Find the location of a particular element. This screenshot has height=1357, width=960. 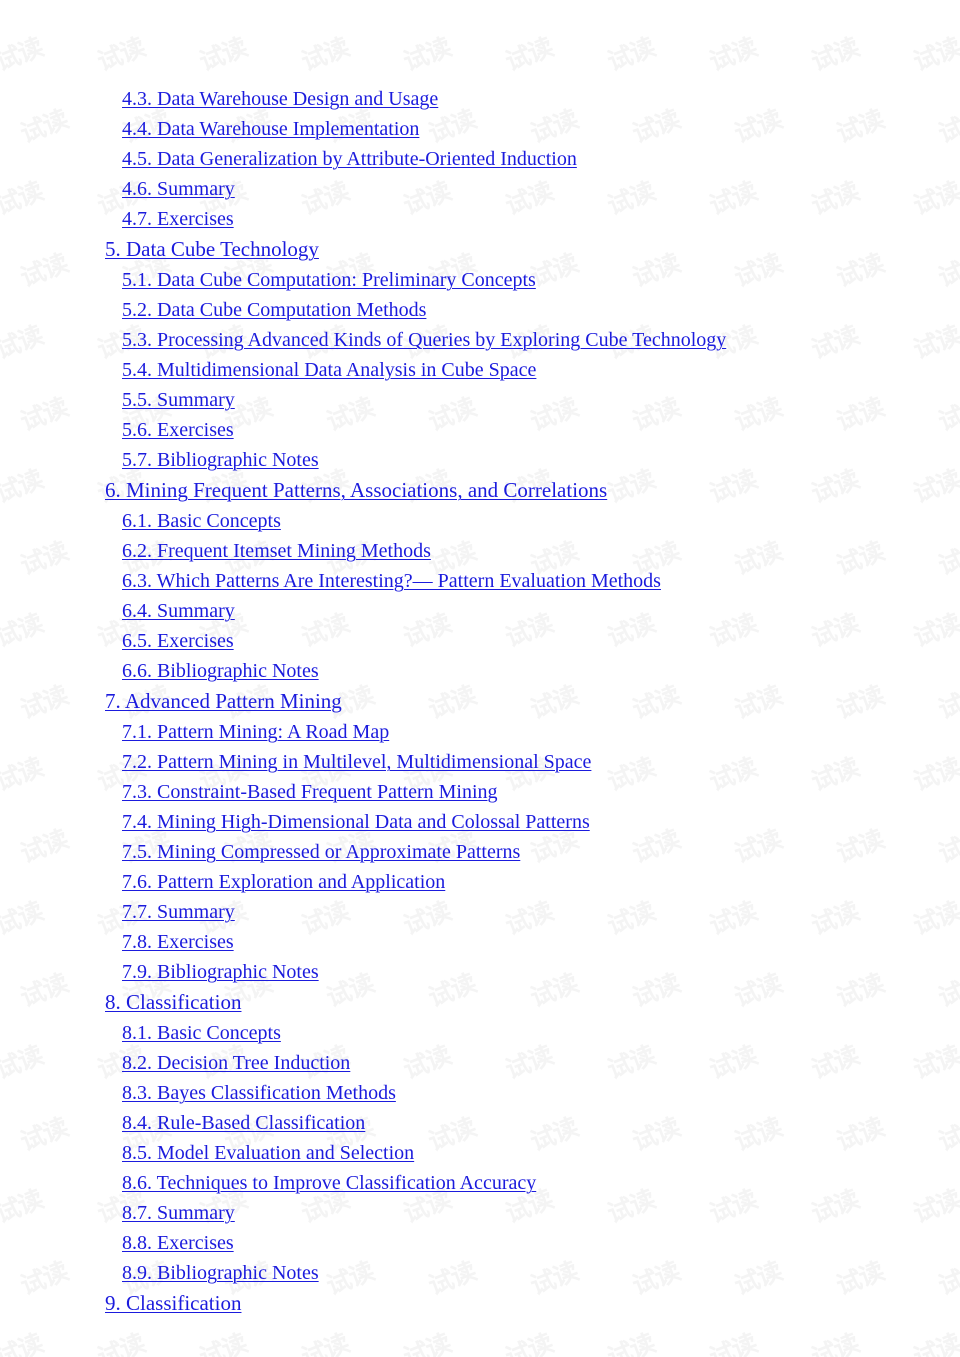

toc-link: 7.9. Bibliographic Notes is located at coordinates (220, 972).